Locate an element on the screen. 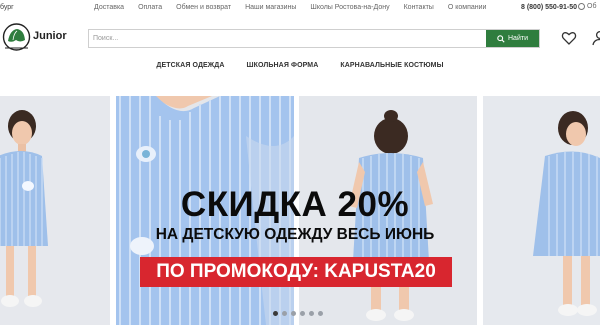 The width and height of the screenshot is (600, 336). search-input is located at coordinates (288, 38).